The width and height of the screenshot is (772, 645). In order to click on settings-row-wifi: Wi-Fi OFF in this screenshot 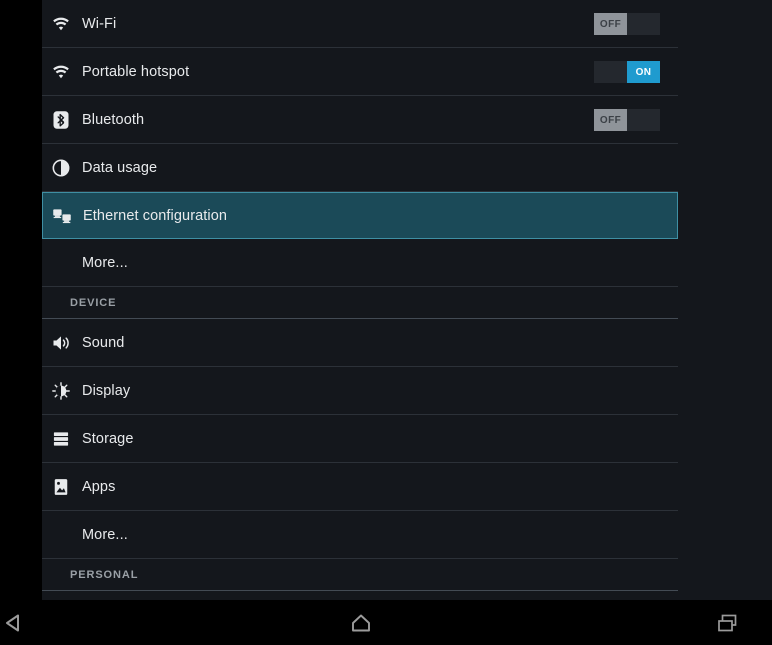, I will do `click(360, 24)`.